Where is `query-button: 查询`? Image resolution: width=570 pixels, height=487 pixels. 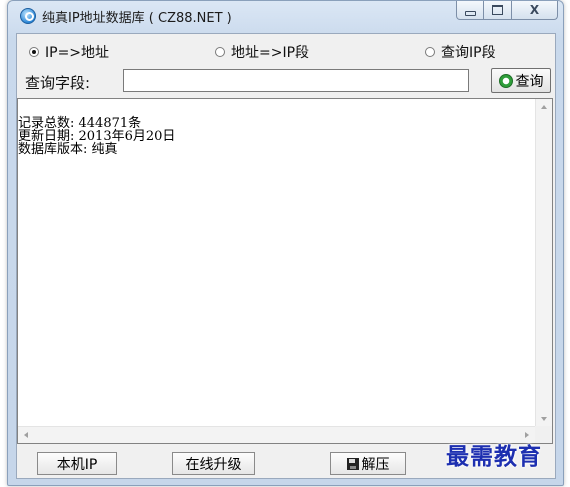 query-button: 查询 is located at coordinates (521, 80).